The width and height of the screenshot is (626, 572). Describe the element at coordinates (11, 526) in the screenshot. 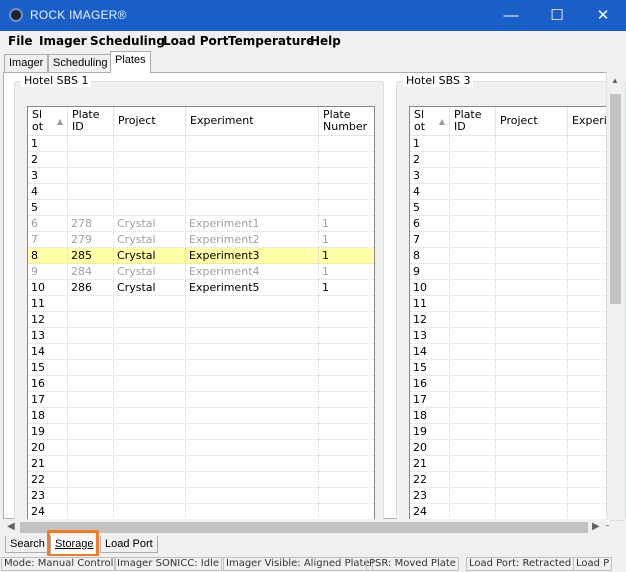

I see `scroll-left-icon: ◀` at that location.